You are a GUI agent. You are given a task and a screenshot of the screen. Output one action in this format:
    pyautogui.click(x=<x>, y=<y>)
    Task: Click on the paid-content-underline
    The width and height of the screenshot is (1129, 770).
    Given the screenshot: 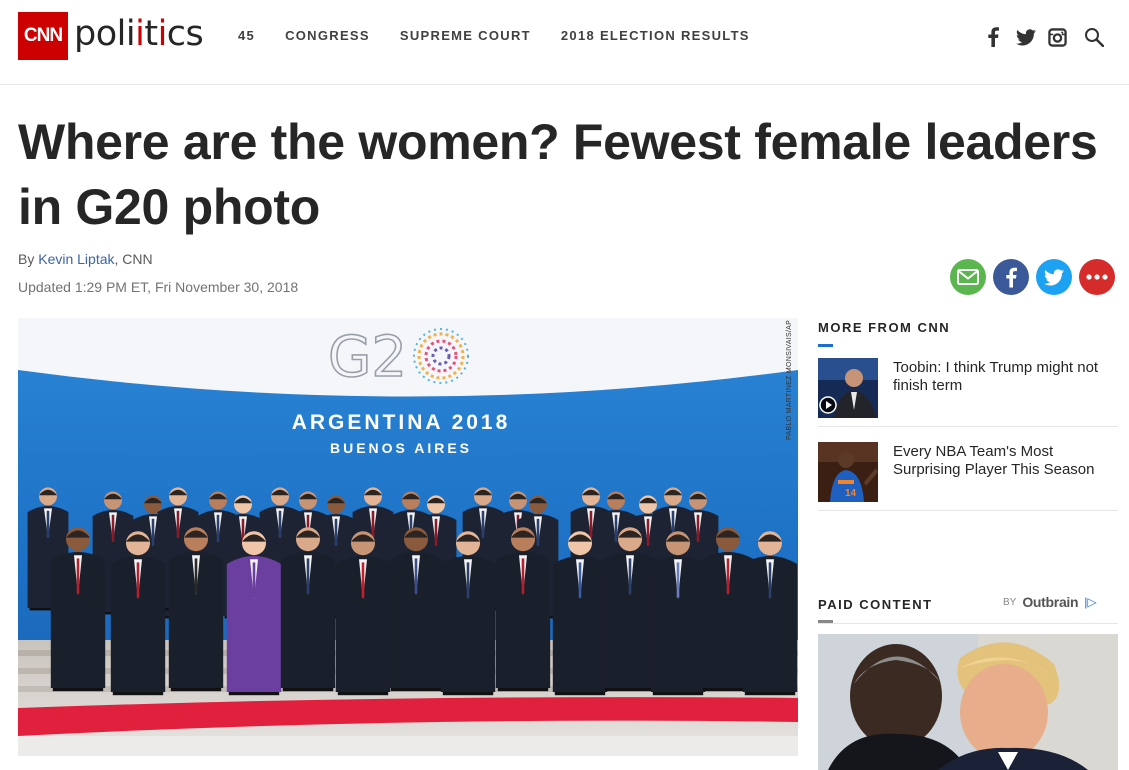 What is the action you would take?
    pyautogui.click(x=825, y=621)
    